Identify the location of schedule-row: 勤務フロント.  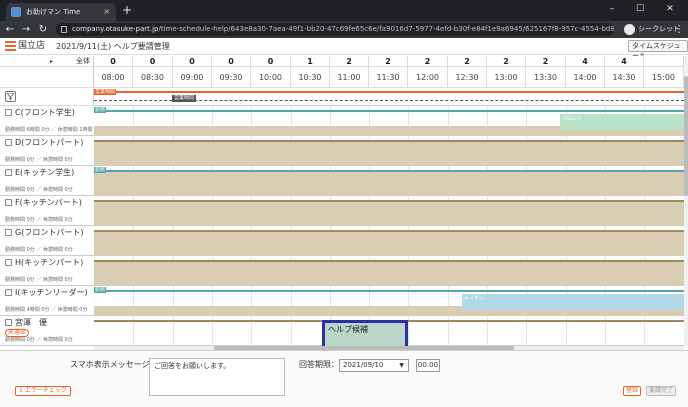
(389, 121).